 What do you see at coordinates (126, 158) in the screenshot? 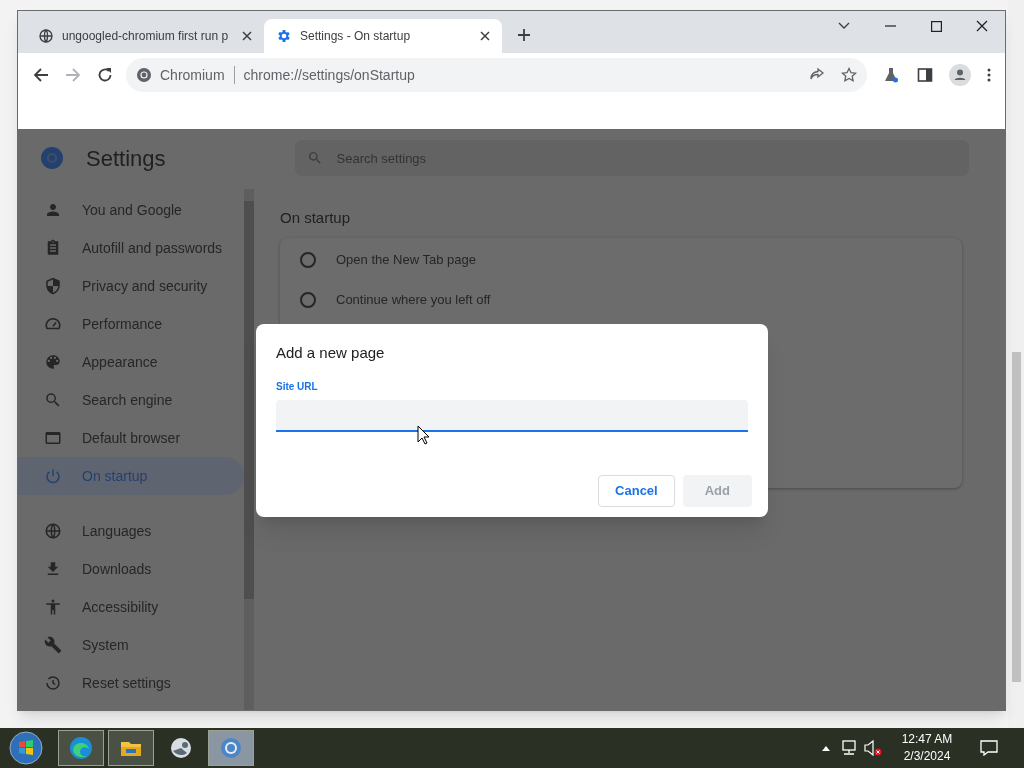
I see `settings-title: Settings` at bounding box center [126, 158].